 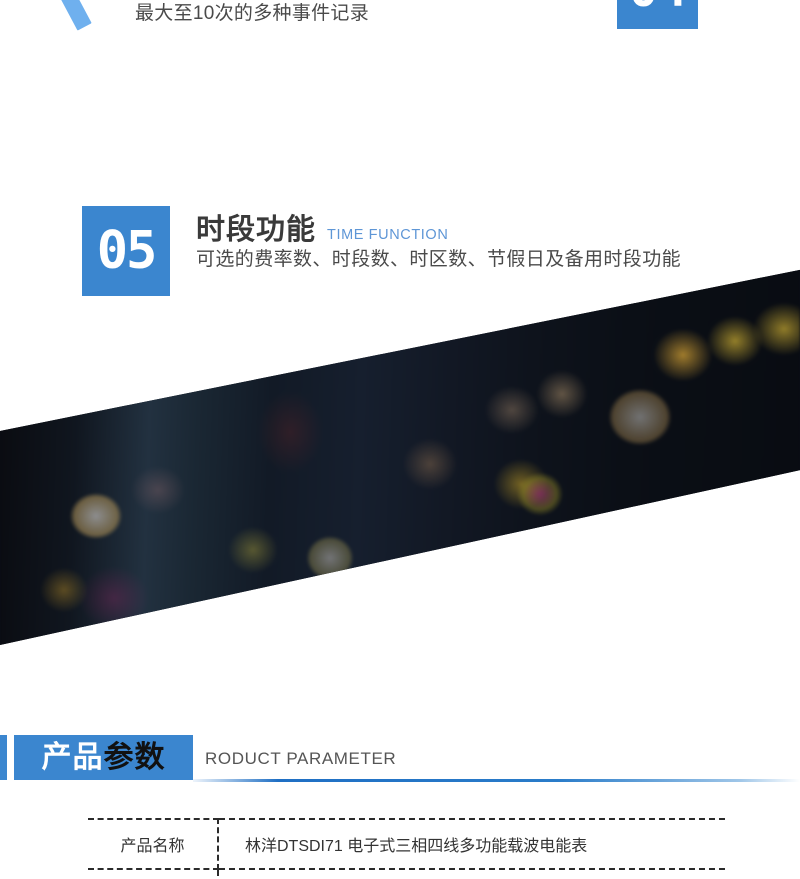 I want to click on accent-bar, so click(x=3, y=757).